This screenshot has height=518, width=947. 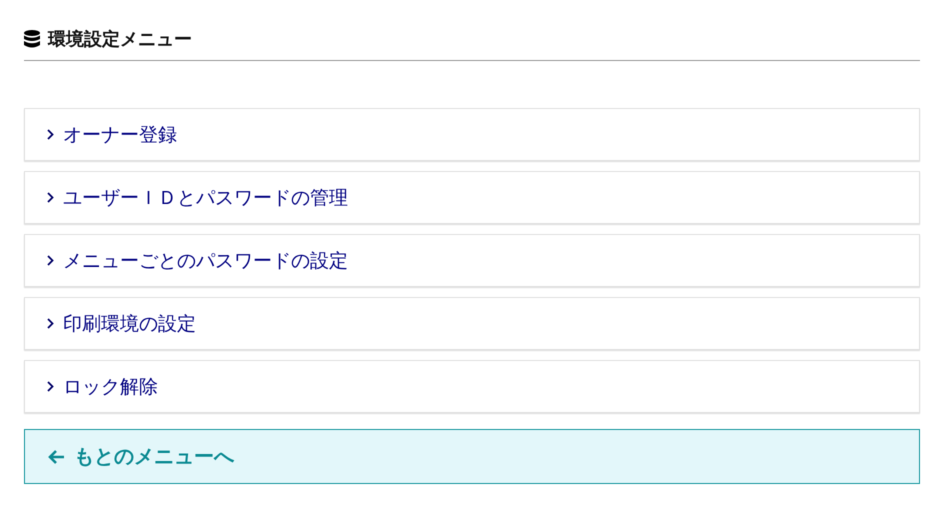 What do you see at coordinates (32, 39) in the screenshot?
I see `database-icon` at bounding box center [32, 39].